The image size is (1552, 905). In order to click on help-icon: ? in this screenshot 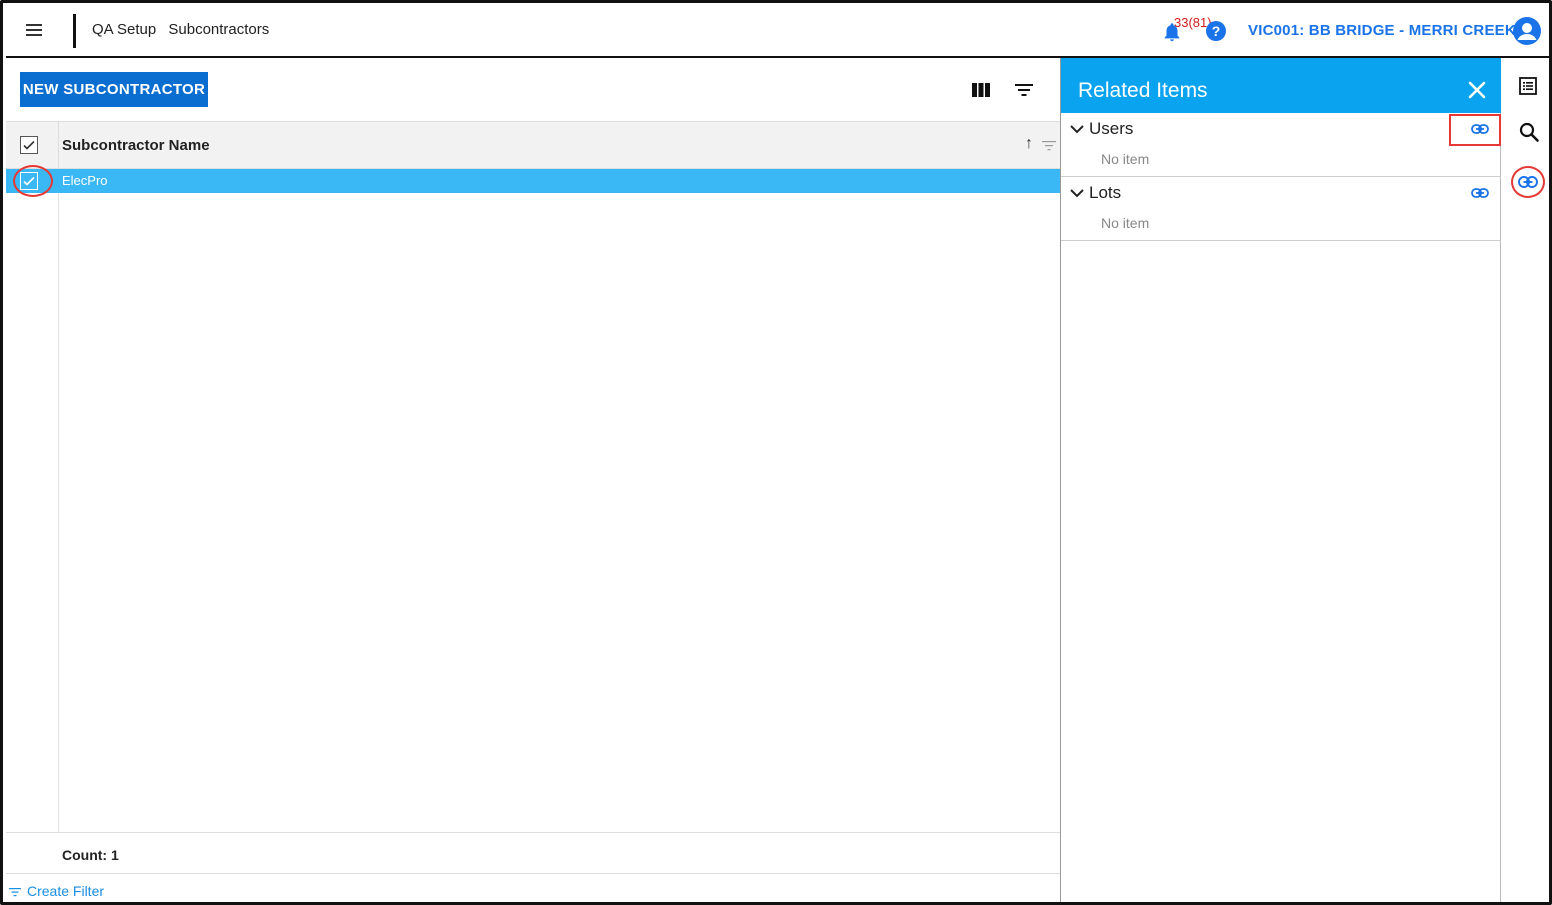, I will do `click(1216, 31)`.